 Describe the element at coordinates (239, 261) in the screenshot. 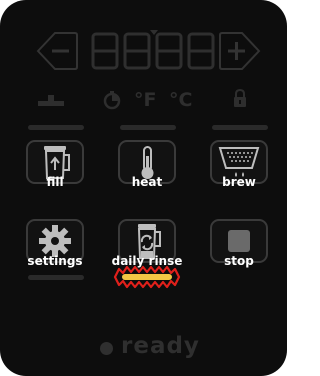

I see `stop-label: stop` at that location.